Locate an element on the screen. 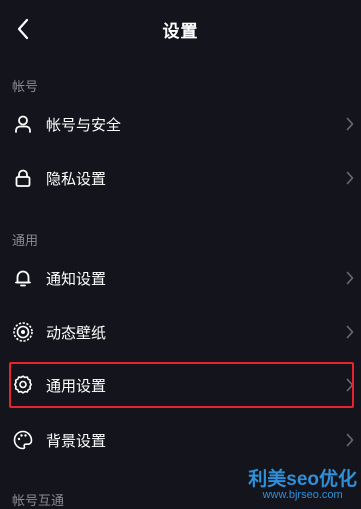 This screenshot has width=361, height=509. header: 设置 is located at coordinates (180, 29).